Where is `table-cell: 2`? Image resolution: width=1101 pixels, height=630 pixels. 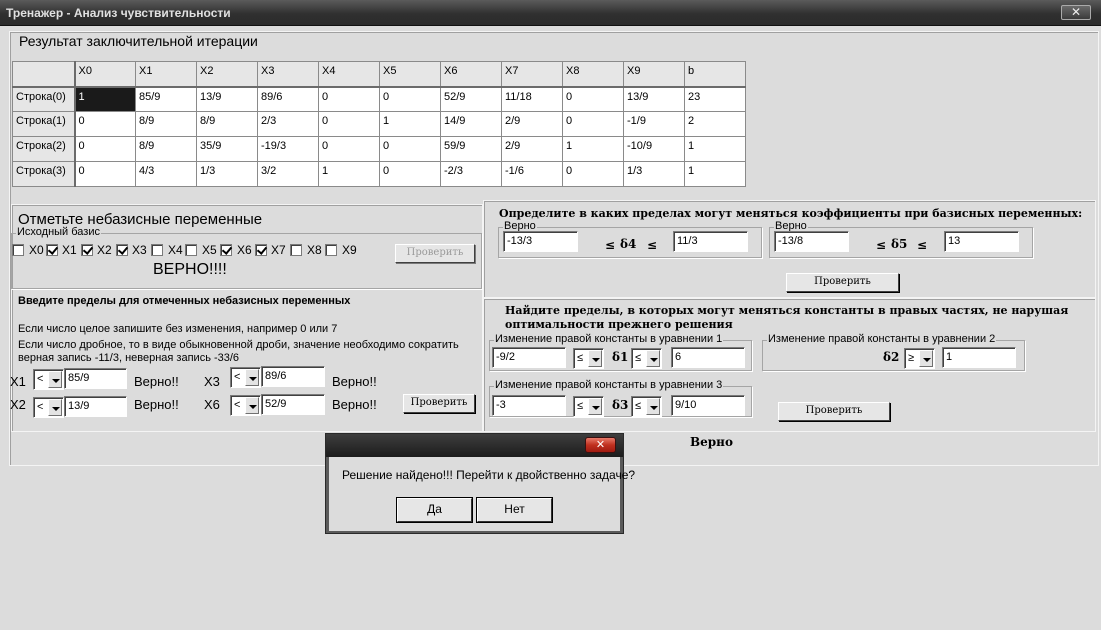
table-cell: 2 is located at coordinates (715, 124).